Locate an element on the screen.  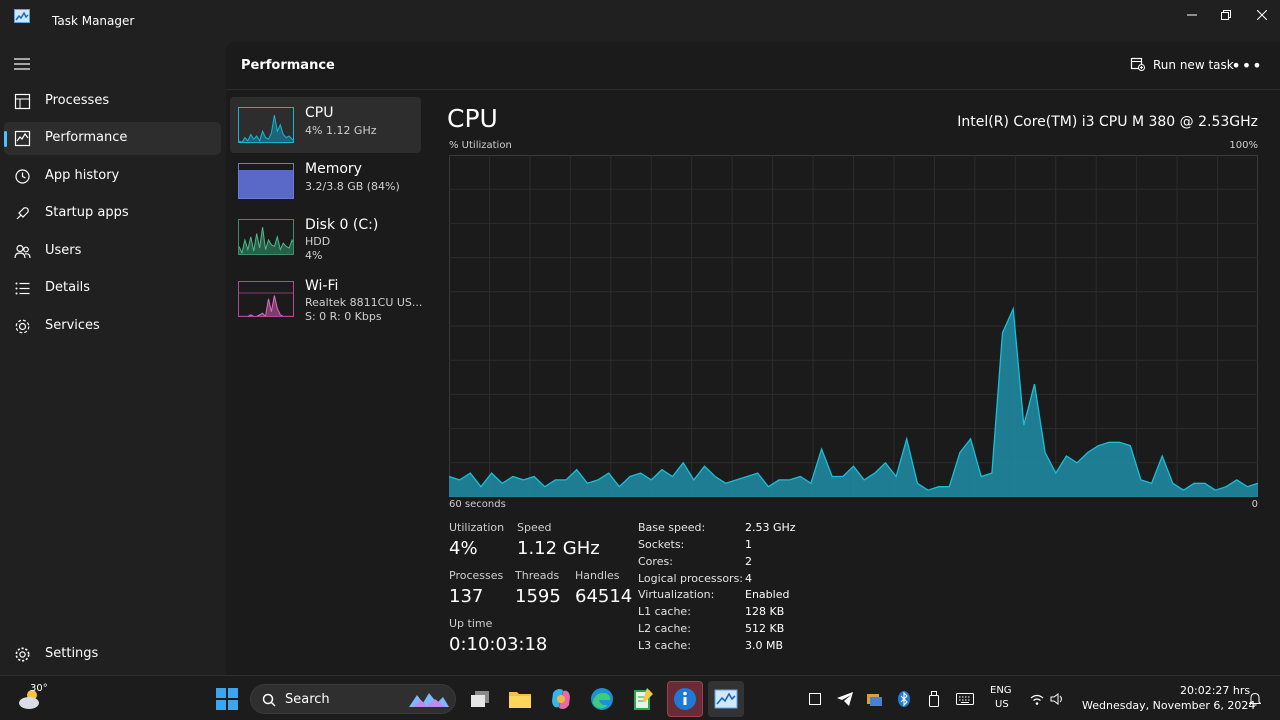
spec-value: 1 is located at coordinates (748, 544).